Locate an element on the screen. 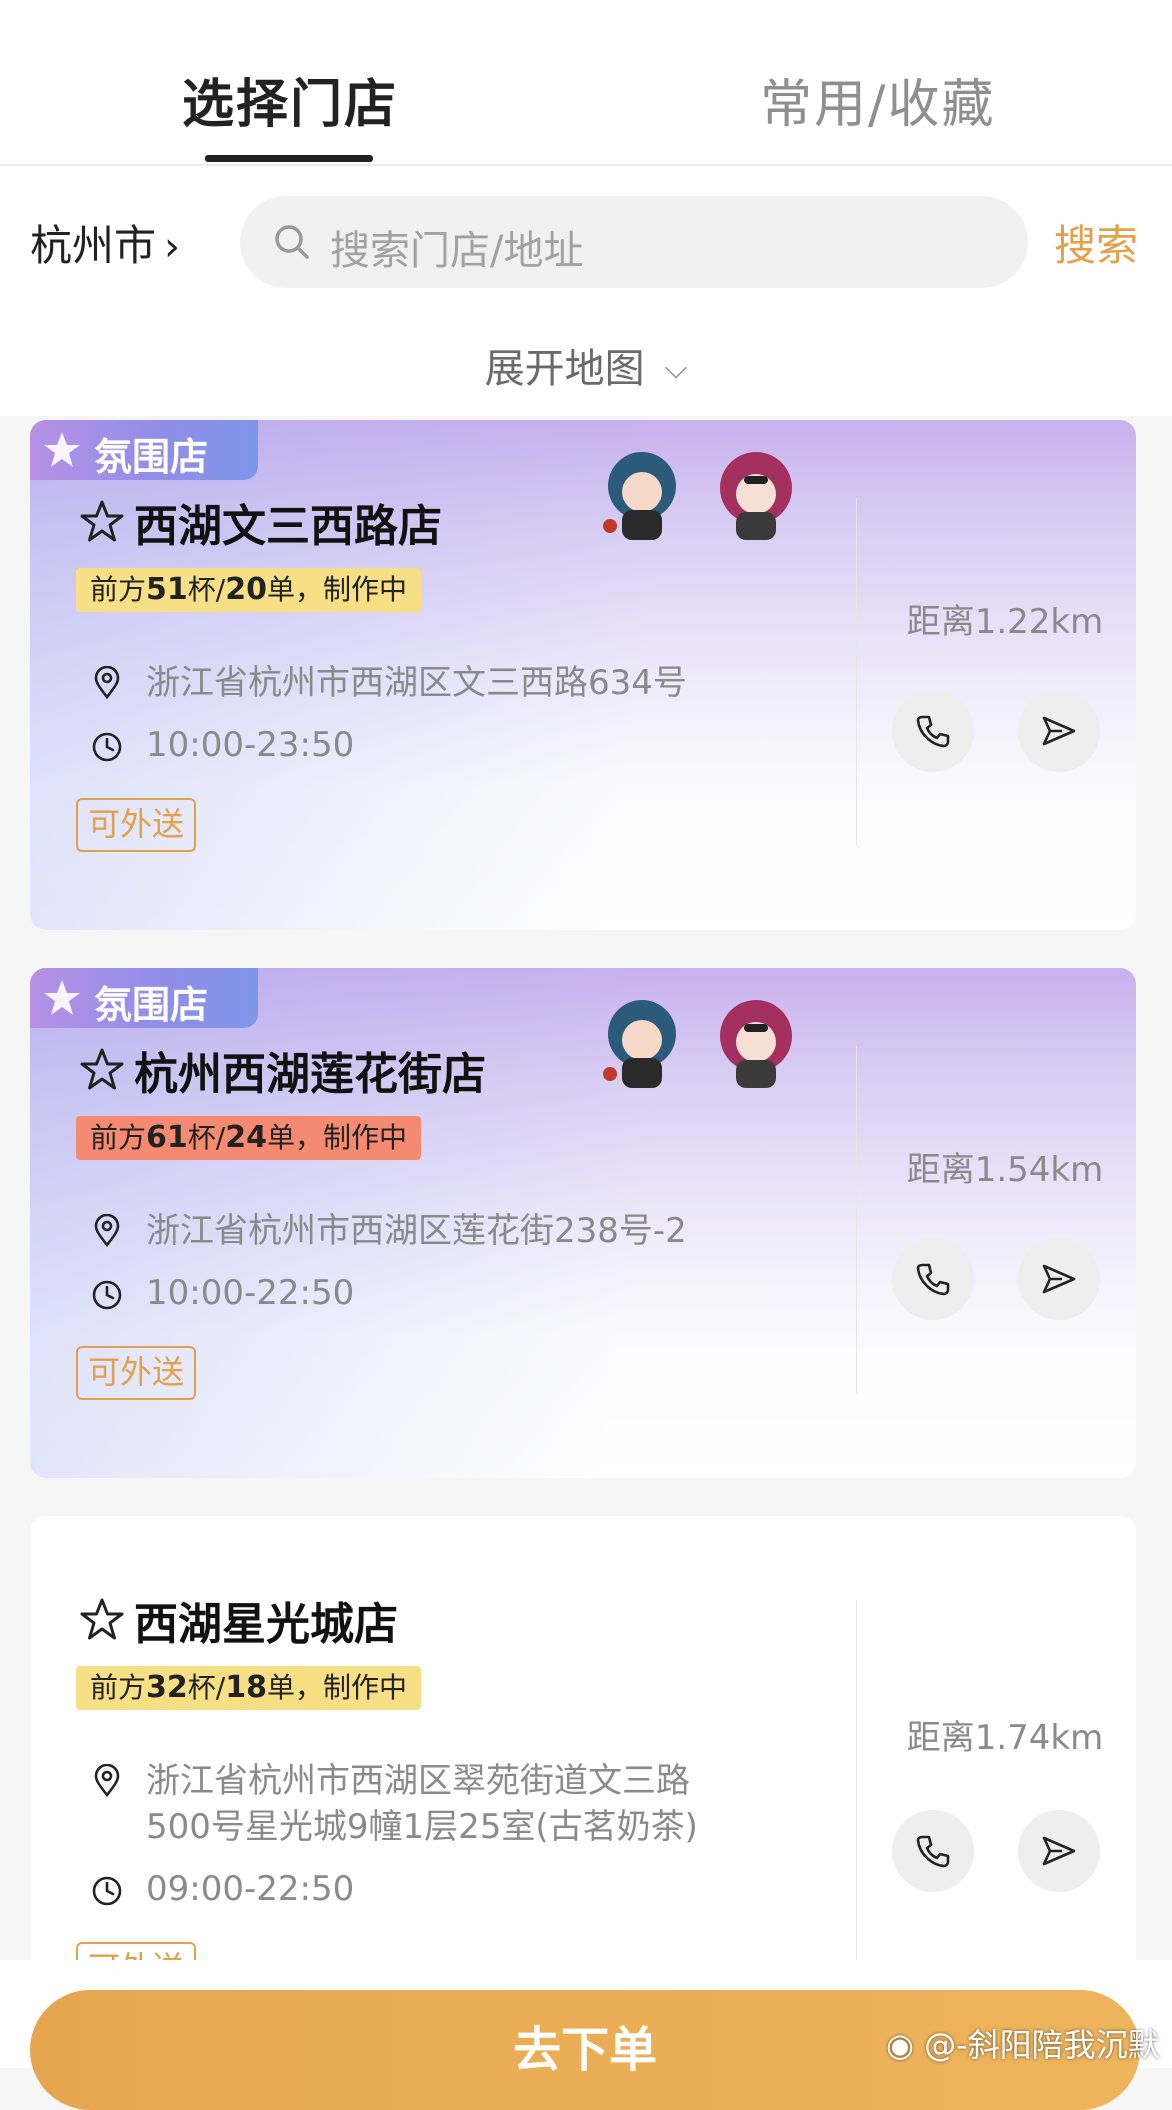 The height and width of the screenshot is (2110, 1172). store-tabs: 选择门店 常用/收藏 is located at coordinates (586, 83).